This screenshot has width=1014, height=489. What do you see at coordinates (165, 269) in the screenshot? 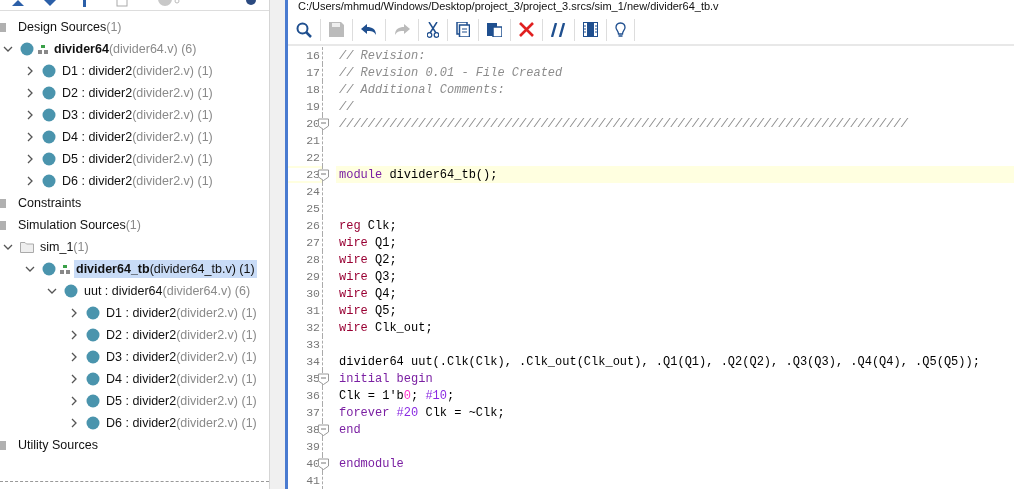
I see `tree-item: divider64_tb(divider64_tb.v) (1)` at bounding box center [165, 269].